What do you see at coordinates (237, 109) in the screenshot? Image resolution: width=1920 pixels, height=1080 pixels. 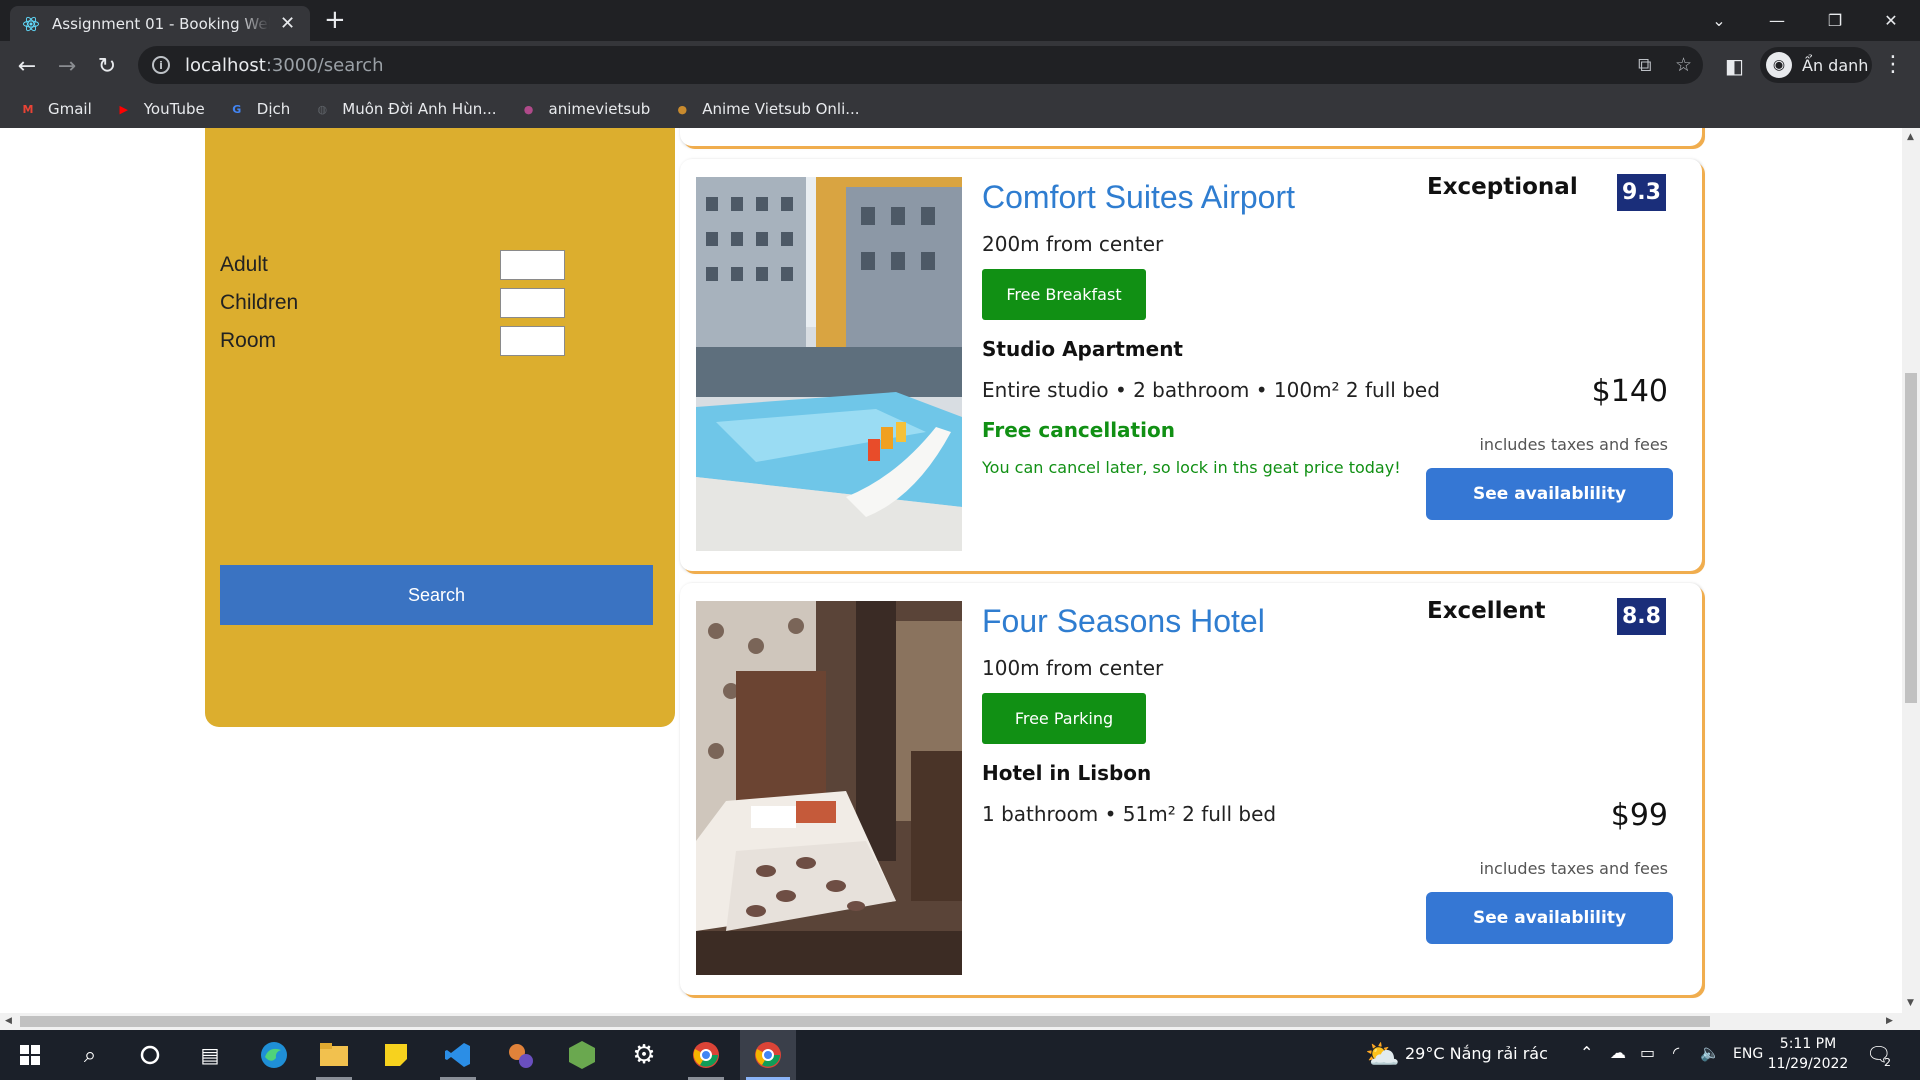 I see `translate-icon: G` at bounding box center [237, 109].